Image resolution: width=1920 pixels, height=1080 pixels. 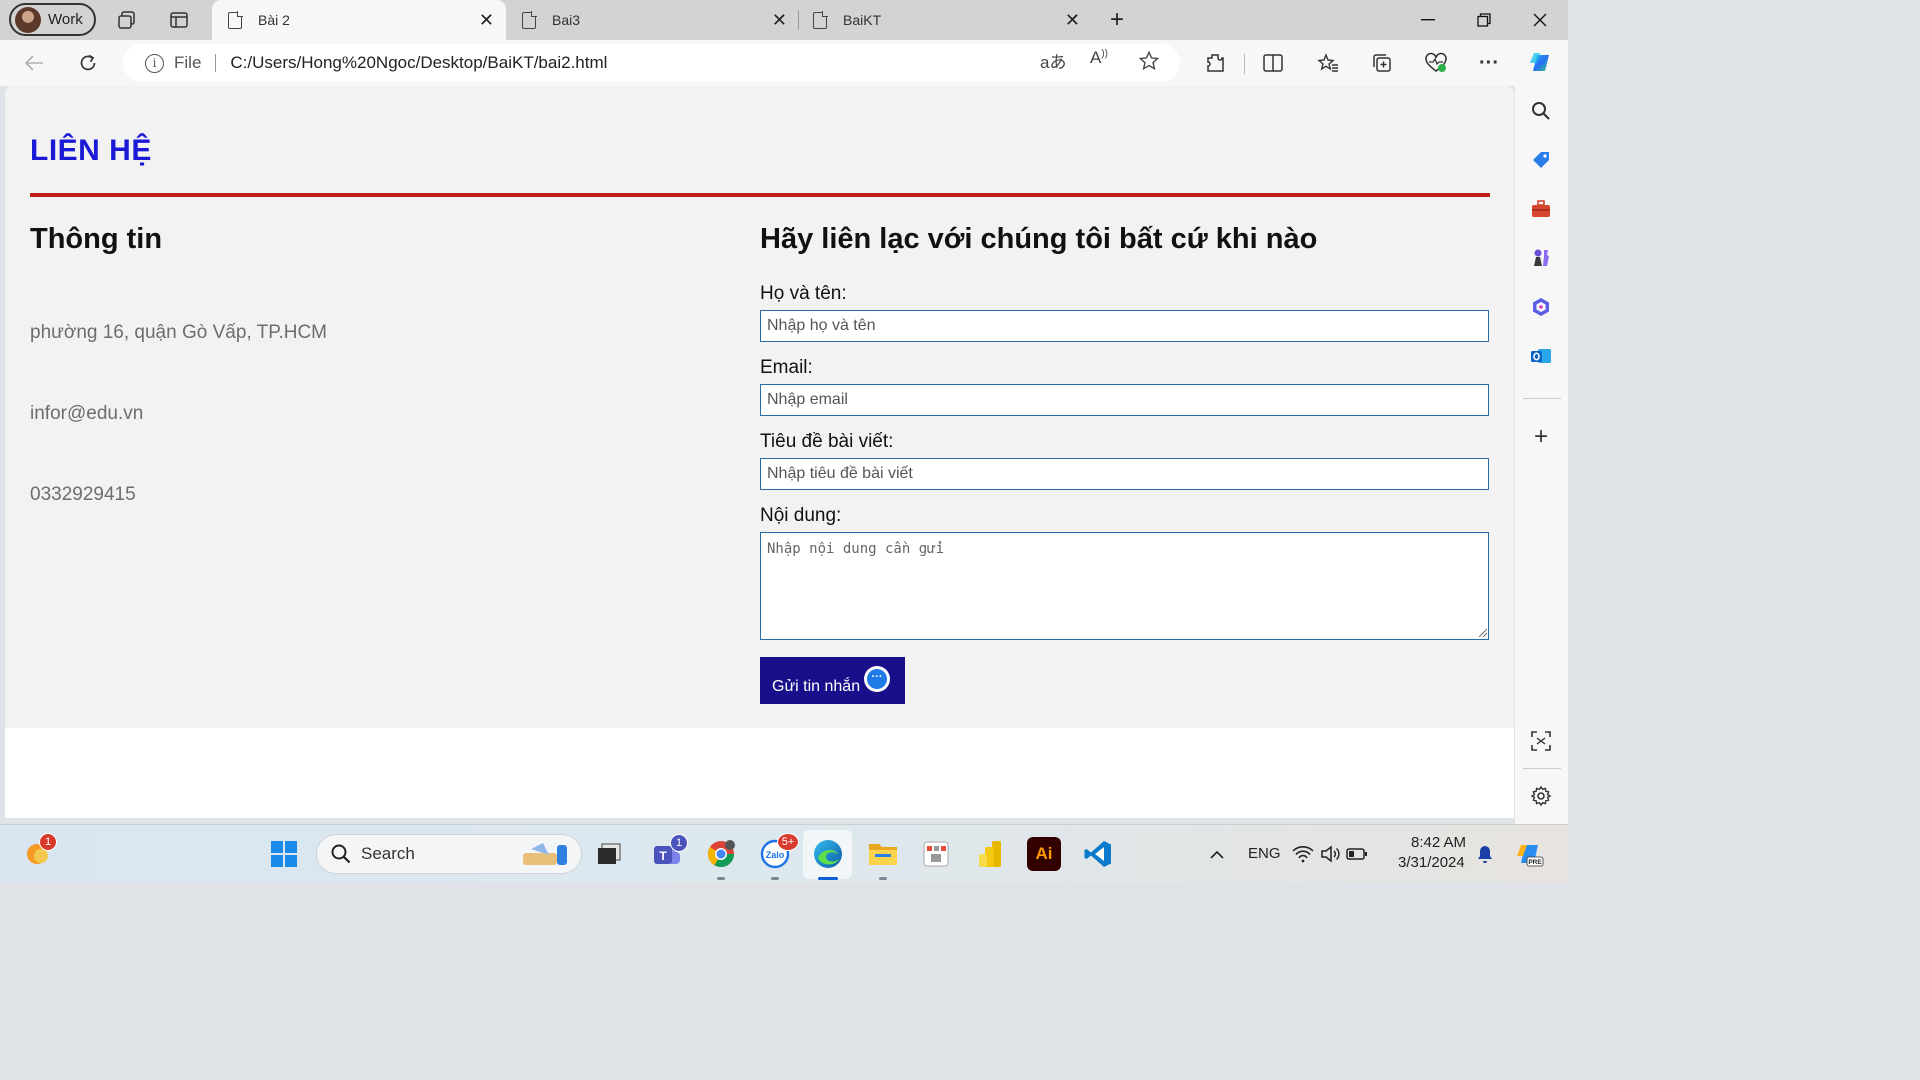 I want to click on chat-bubble-icon: ···, so click(x=877, y=679).